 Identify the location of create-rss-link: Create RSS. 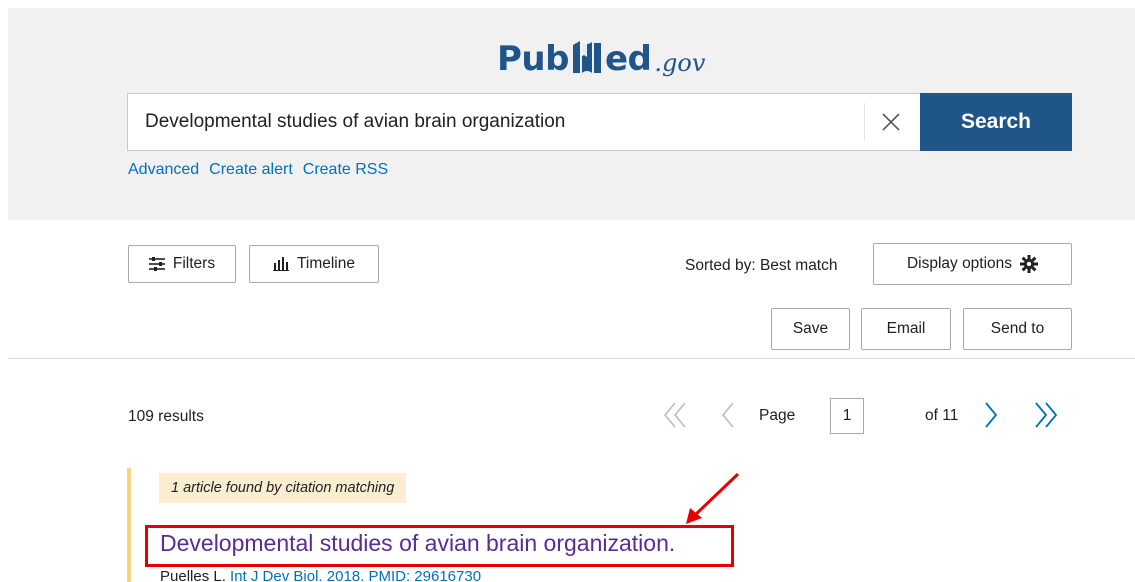
(345, 170).